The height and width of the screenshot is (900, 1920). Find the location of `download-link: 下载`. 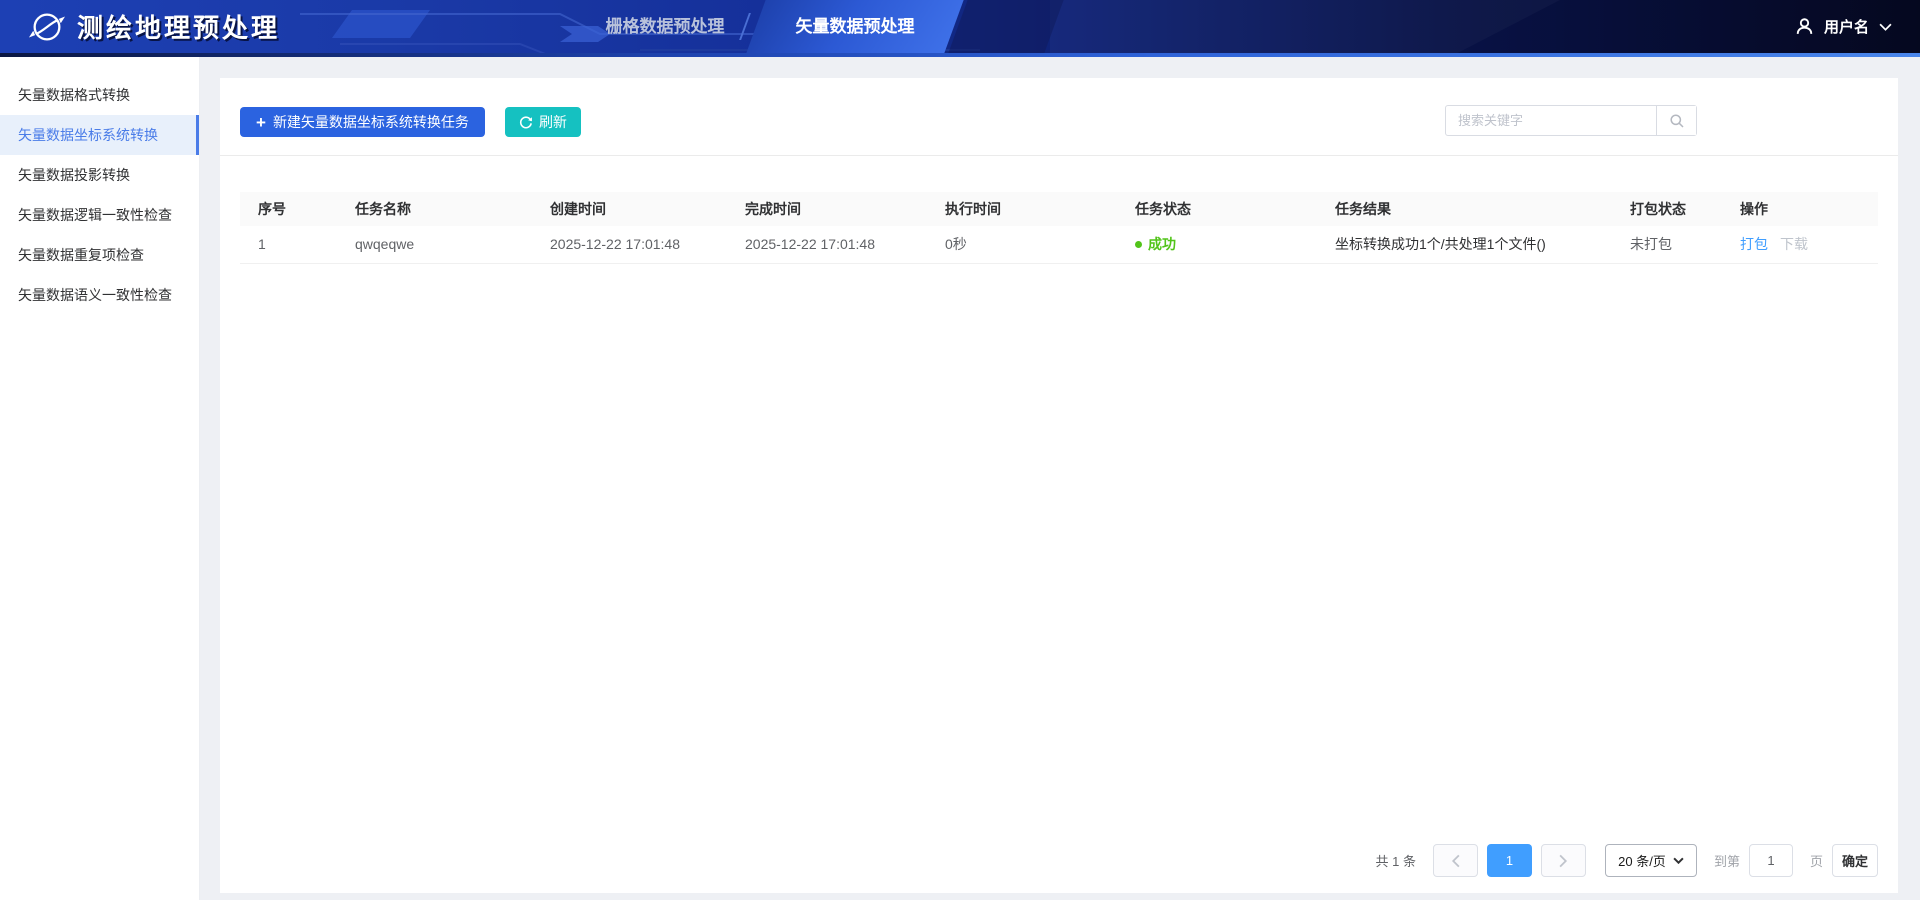

download-link: 下载 is located at coordinates (1794, 244).